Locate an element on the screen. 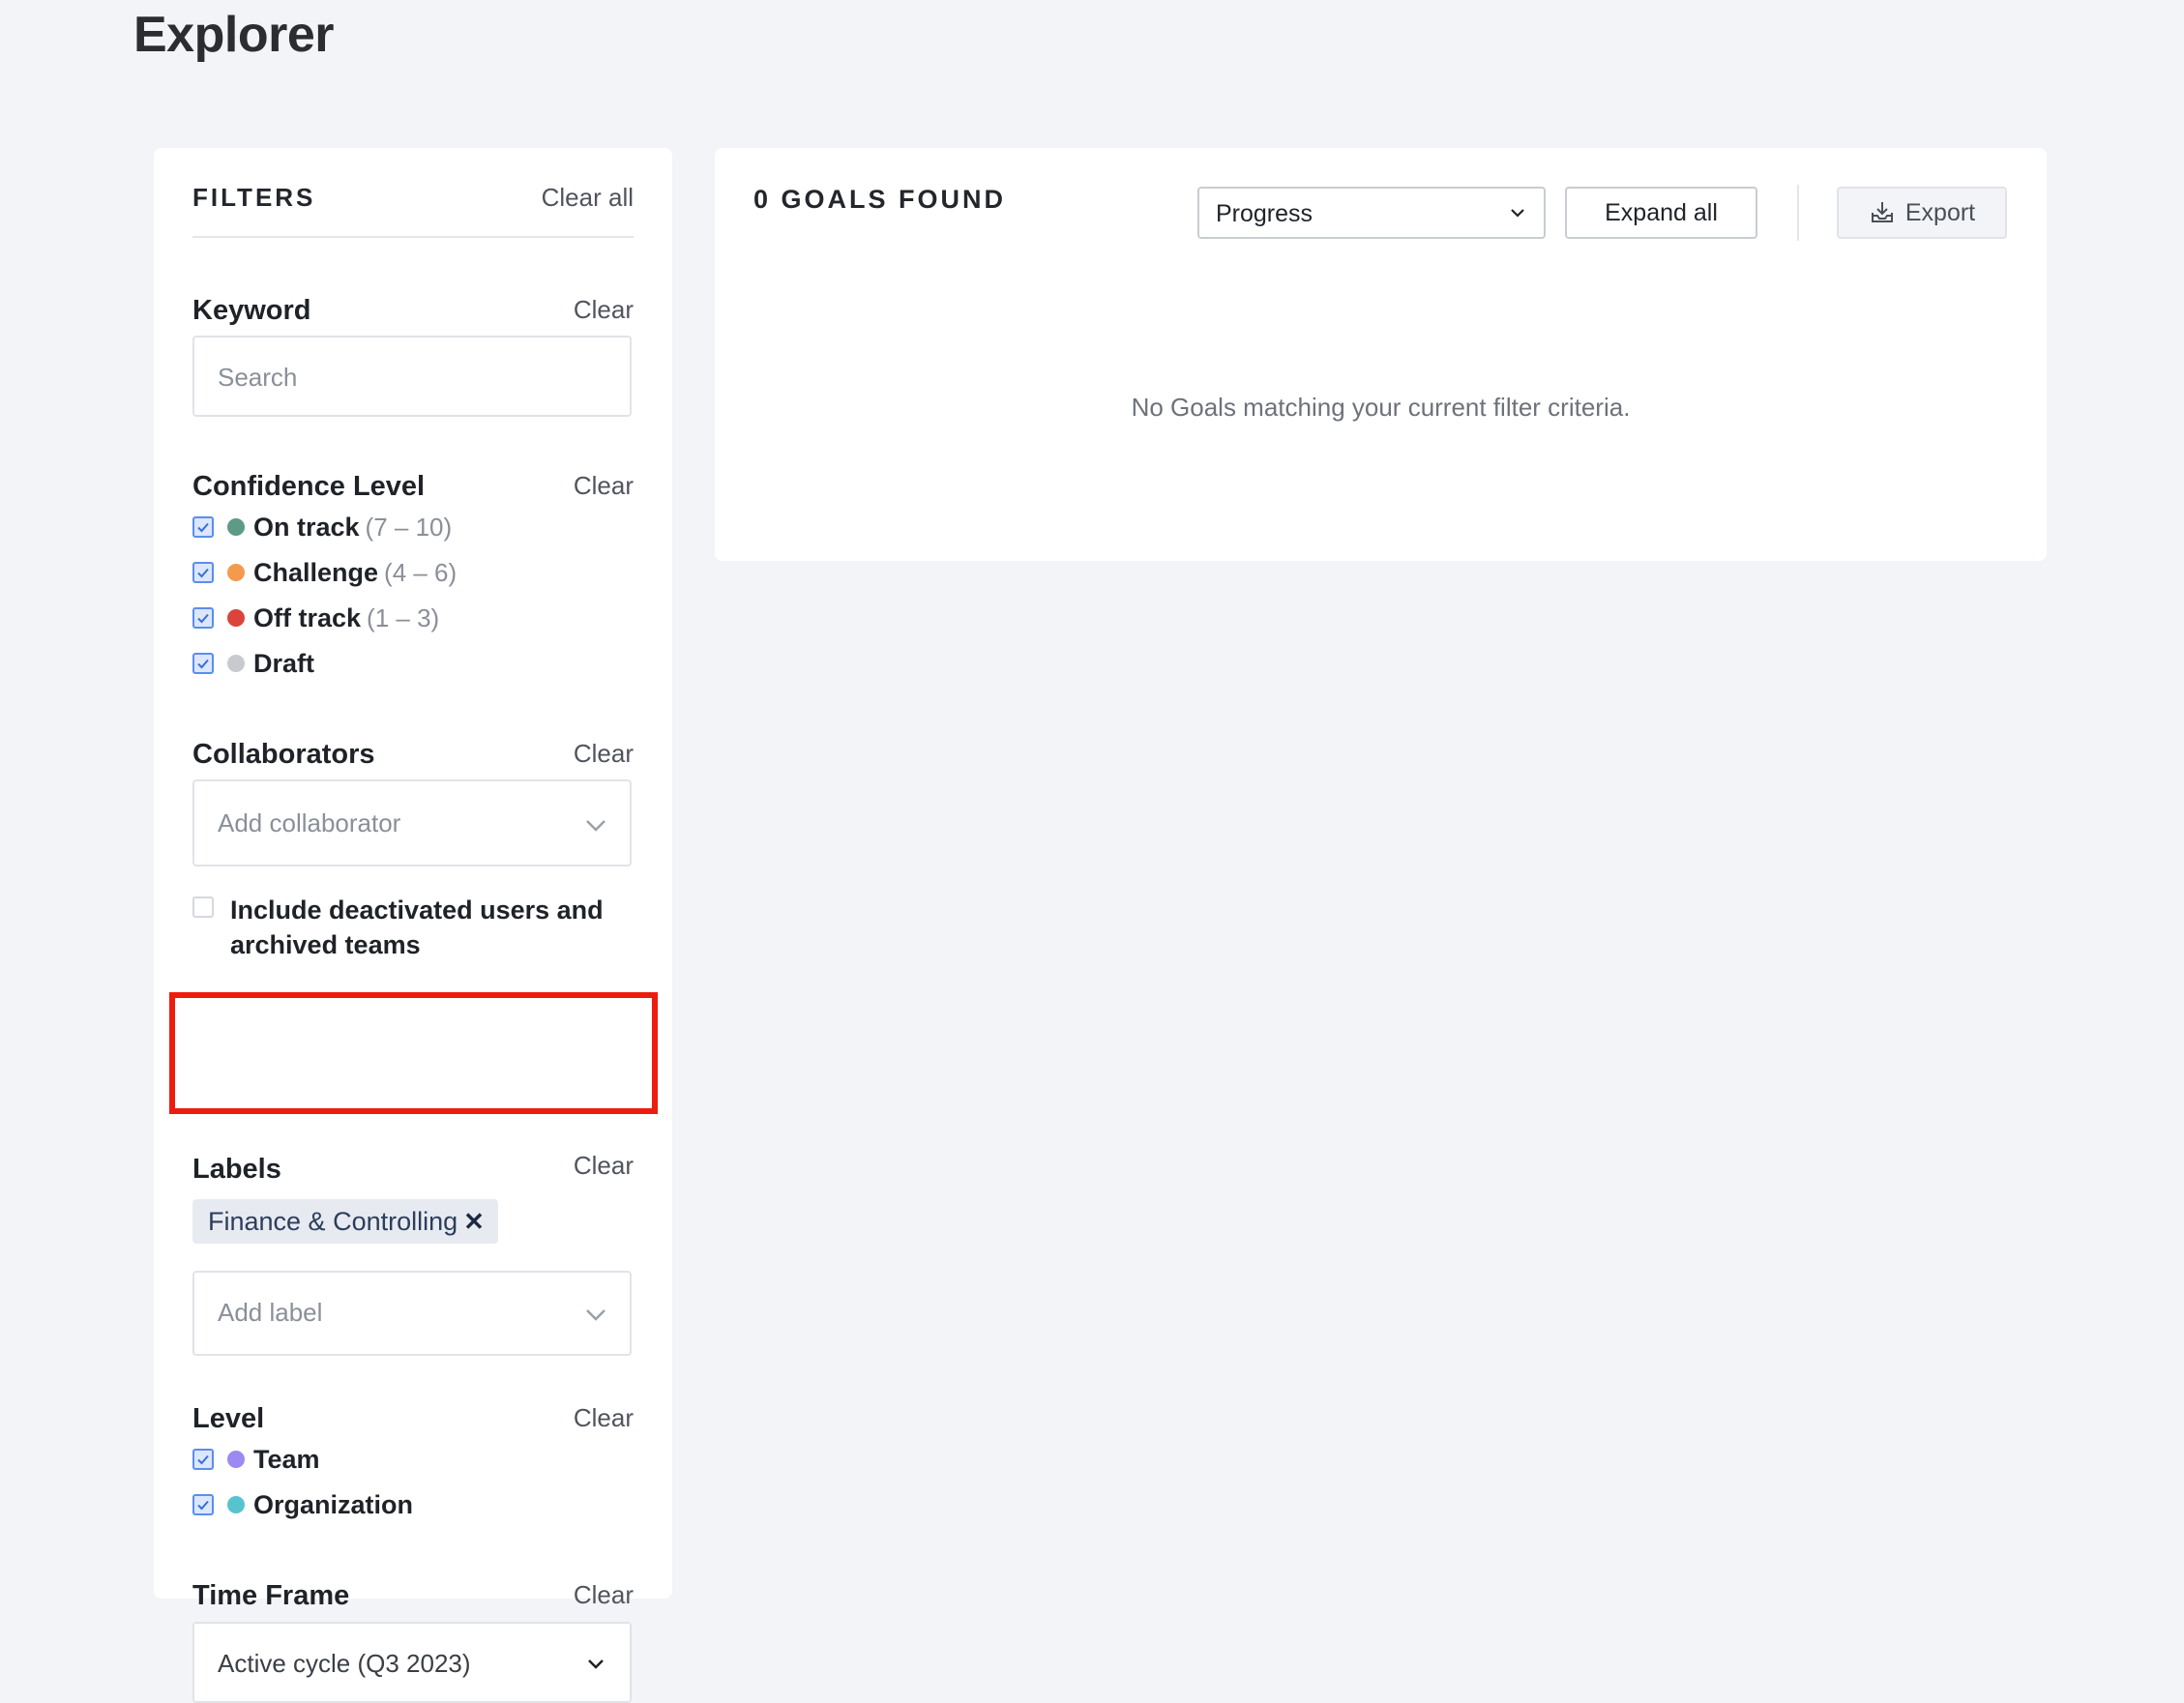 Image resolution: width=2184 pixels, height=1703 pixels. confidence-label: Challenge is located at coordinates (316, 572).